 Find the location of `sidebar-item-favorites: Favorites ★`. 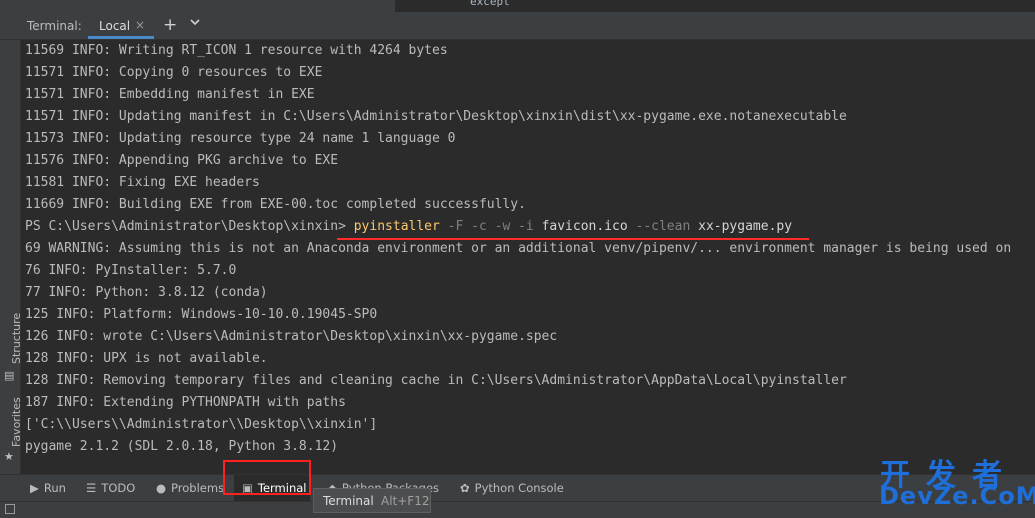

sidebar-item-favorites: Favorites ★ is located at coordinates (11, 430).